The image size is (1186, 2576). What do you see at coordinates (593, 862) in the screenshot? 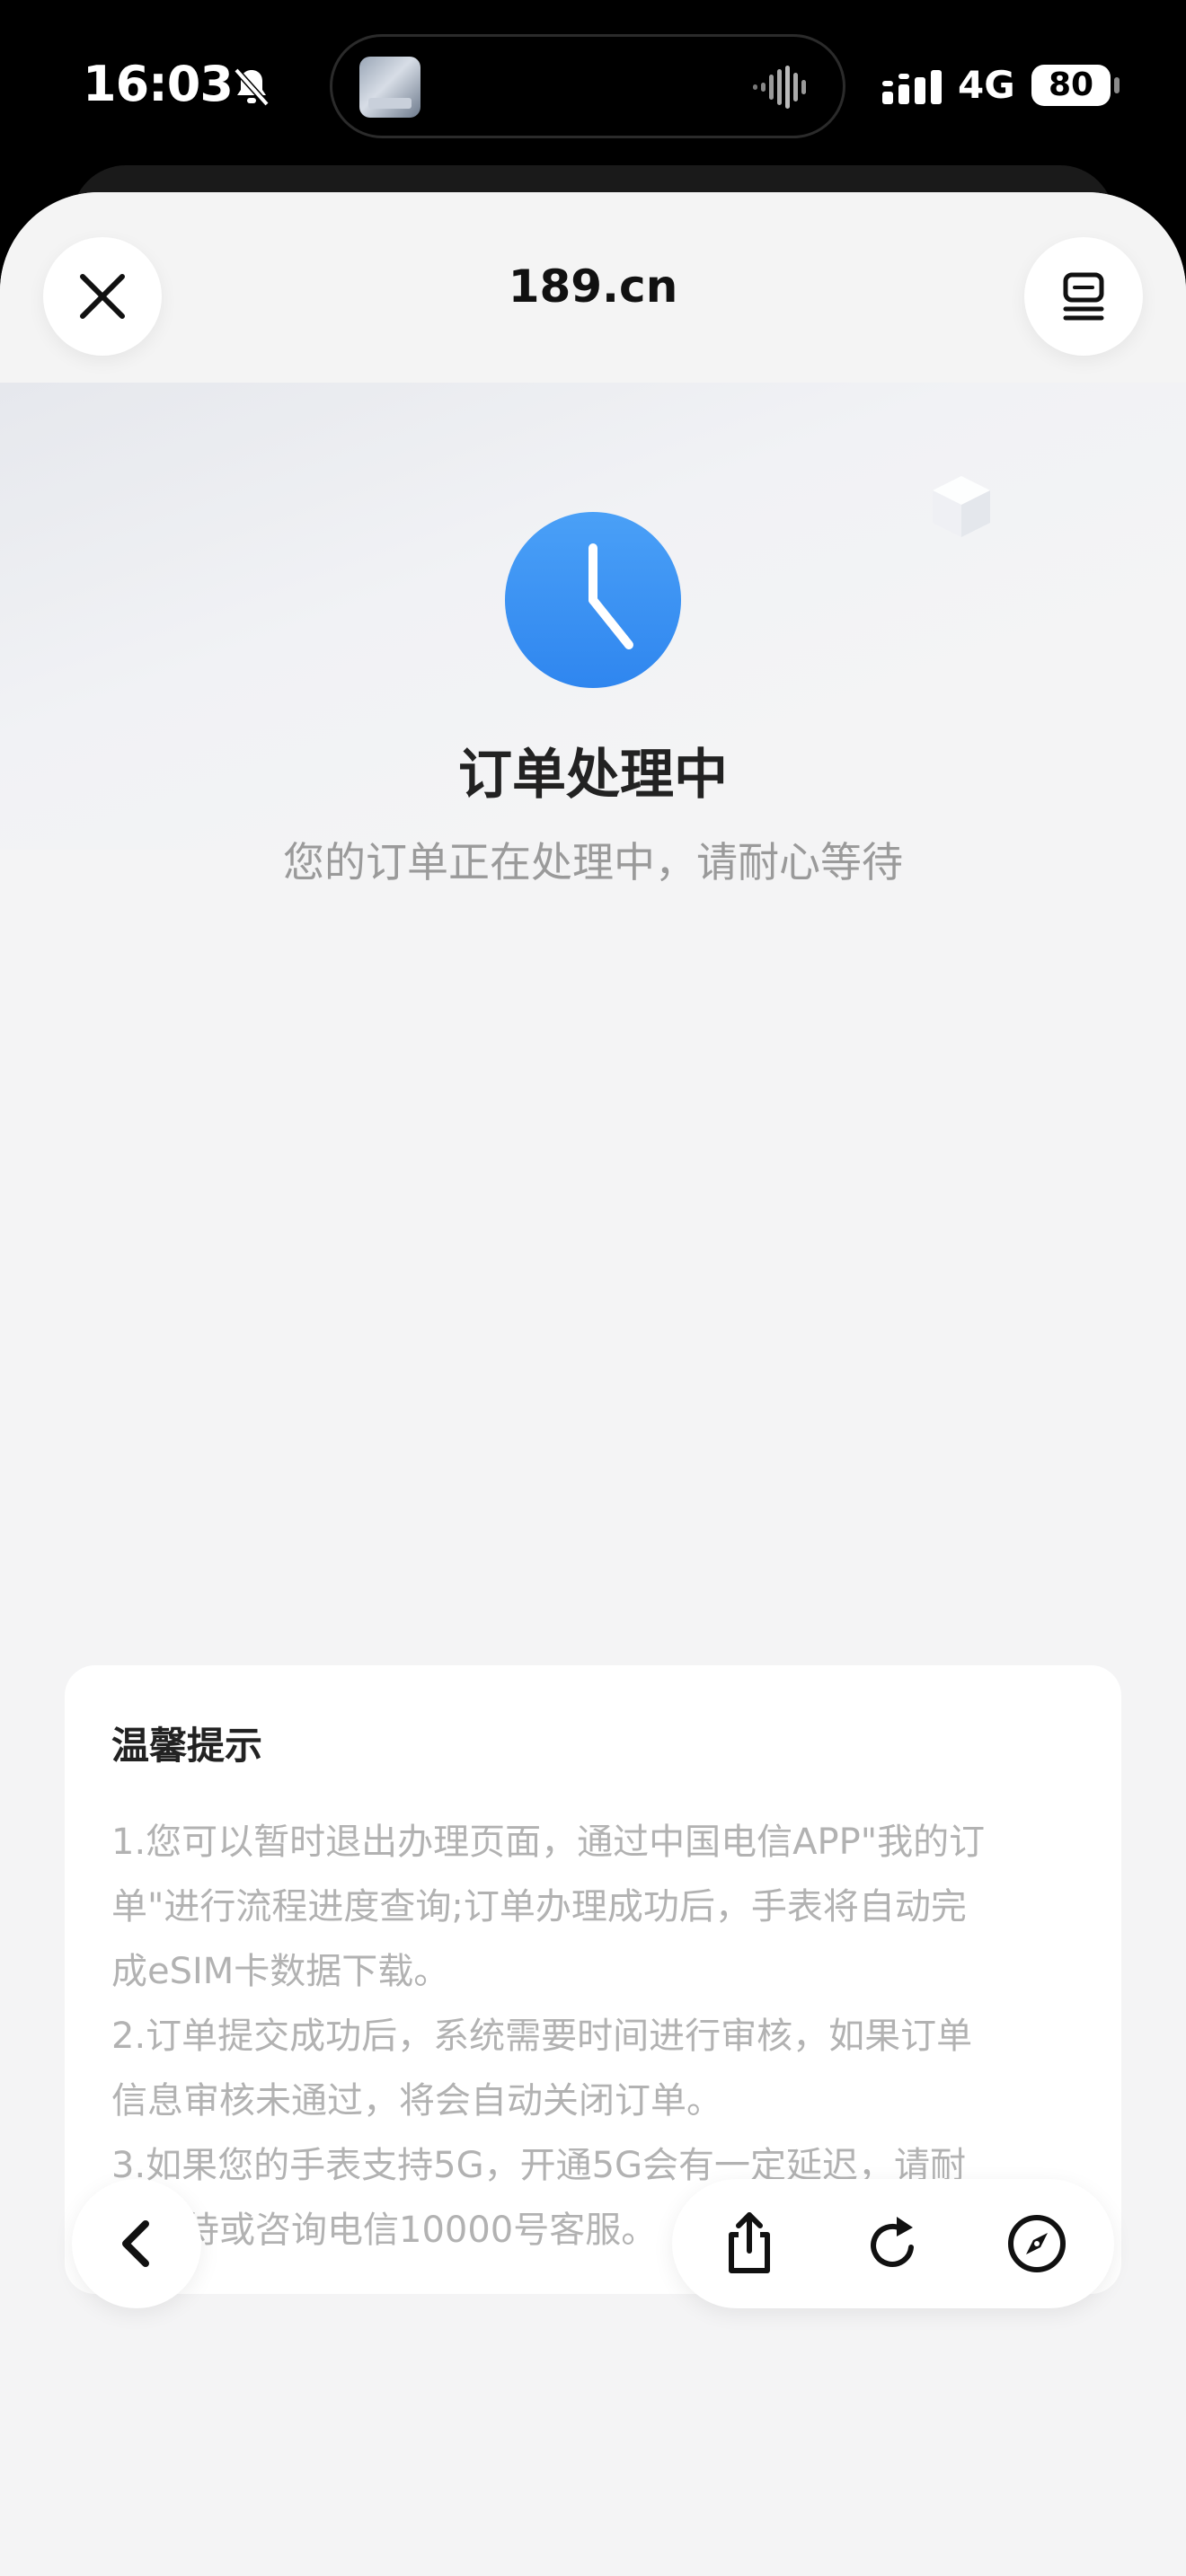
I see `order-status-subtitle: 您的订单正在处理中，请耐心等待` at bounding box center [593, 862].